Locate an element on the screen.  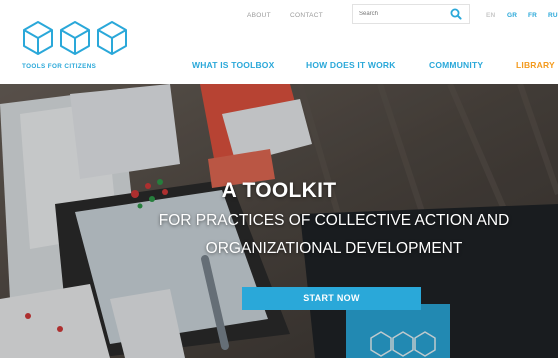
logo-text: TOOLS FOR CITIZENS is located at coordinates (59, 66).